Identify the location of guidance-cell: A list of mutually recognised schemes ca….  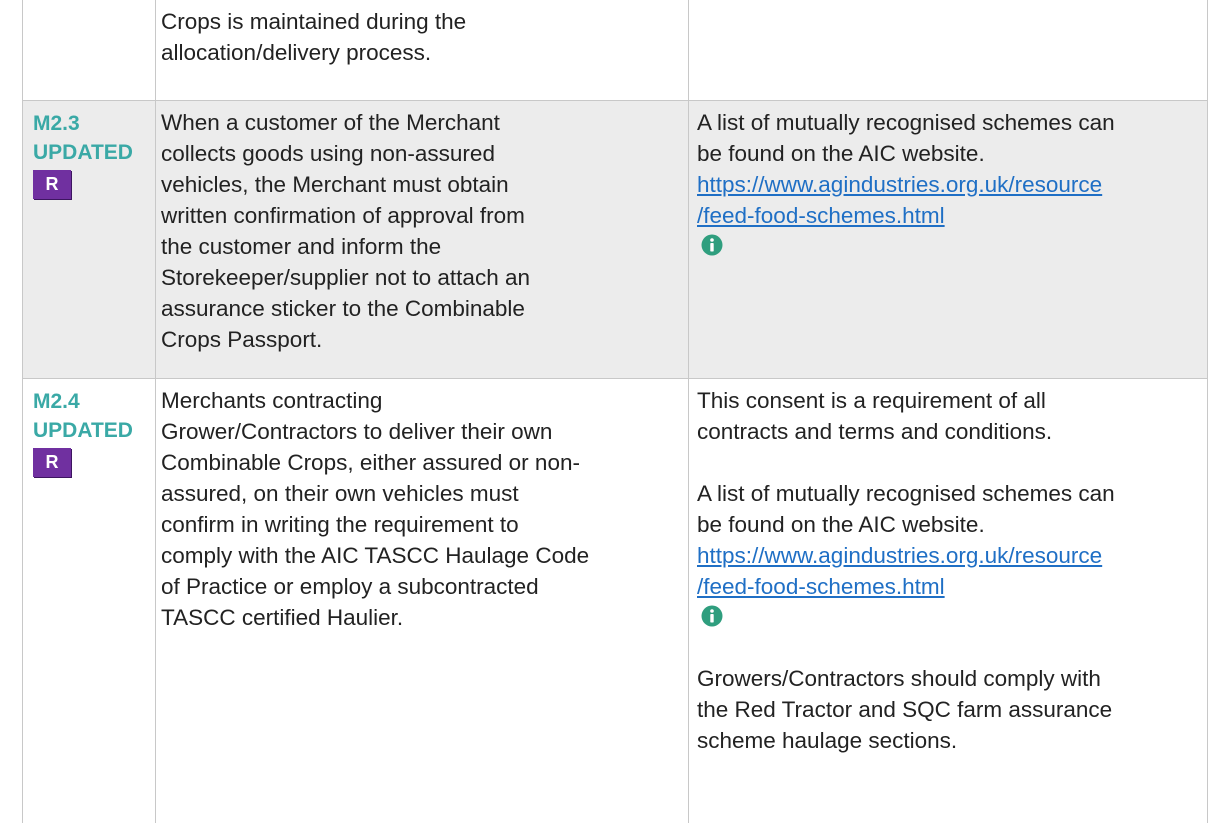
(948, 238).